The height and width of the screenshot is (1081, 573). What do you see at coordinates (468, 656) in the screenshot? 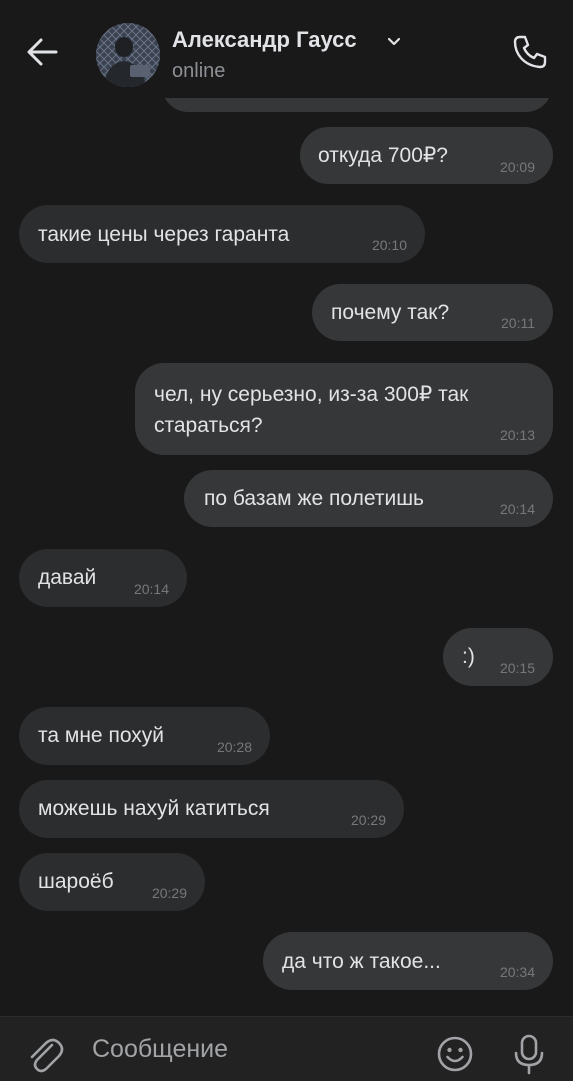
I see `message-text: :)` at bounding box center [468, 656].